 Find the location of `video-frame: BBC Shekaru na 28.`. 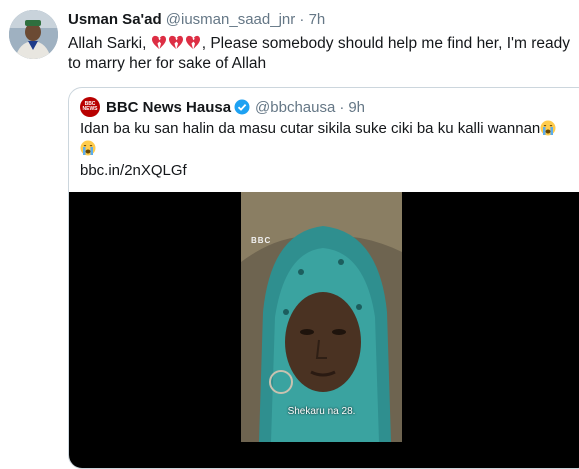

video-frame: BBC Shekaru na 28. is located at coordinates (321, 317).